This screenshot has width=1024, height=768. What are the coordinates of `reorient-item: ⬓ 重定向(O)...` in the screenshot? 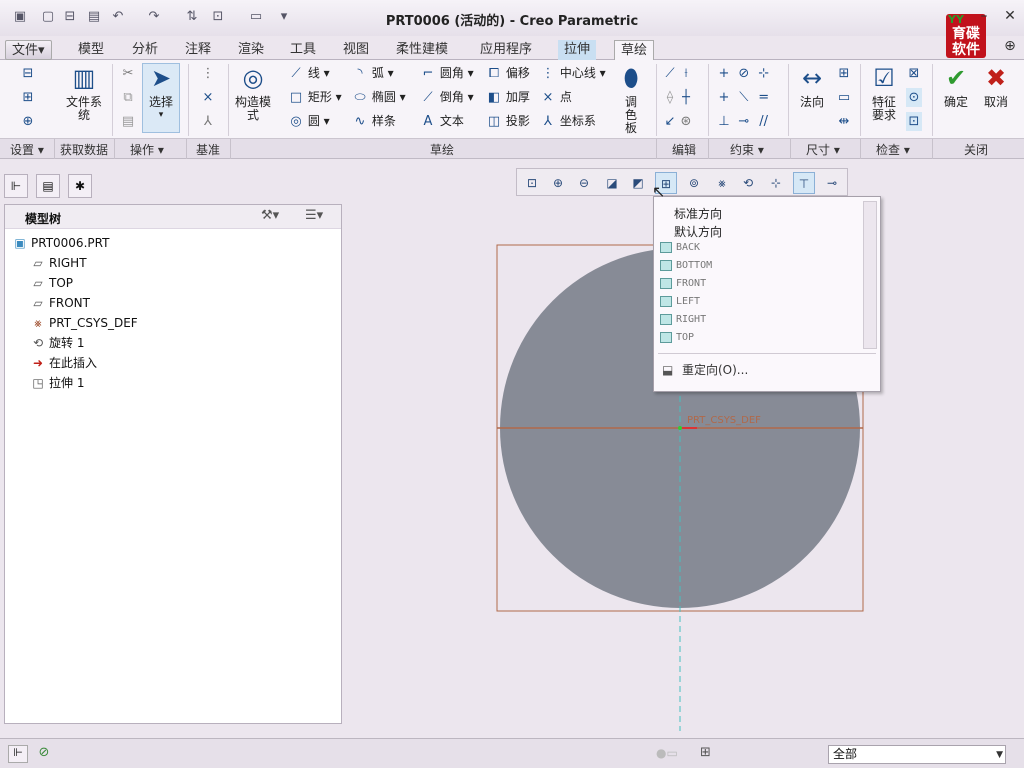 It's located at (705, 369).